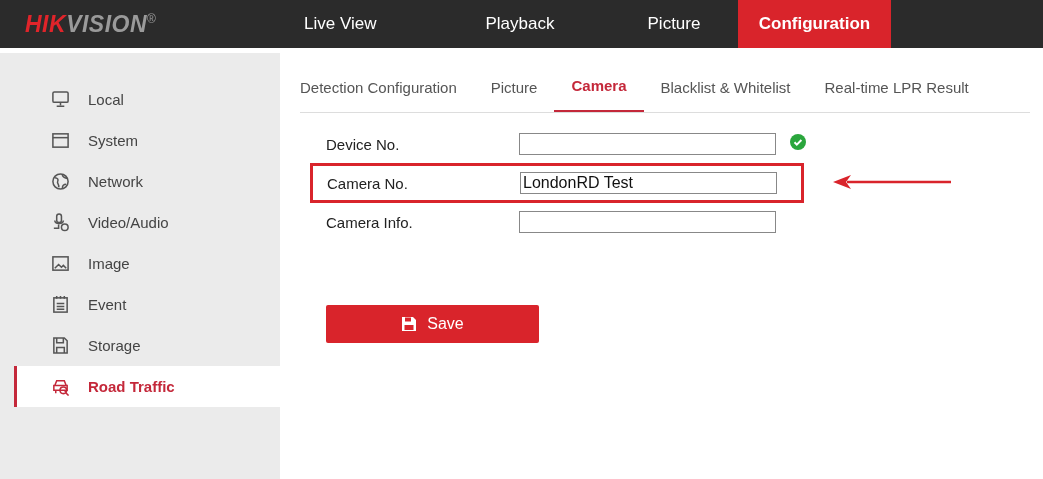 The image size is (1043, 479). I want to click on sidebar-item: System, so click(147, 140).